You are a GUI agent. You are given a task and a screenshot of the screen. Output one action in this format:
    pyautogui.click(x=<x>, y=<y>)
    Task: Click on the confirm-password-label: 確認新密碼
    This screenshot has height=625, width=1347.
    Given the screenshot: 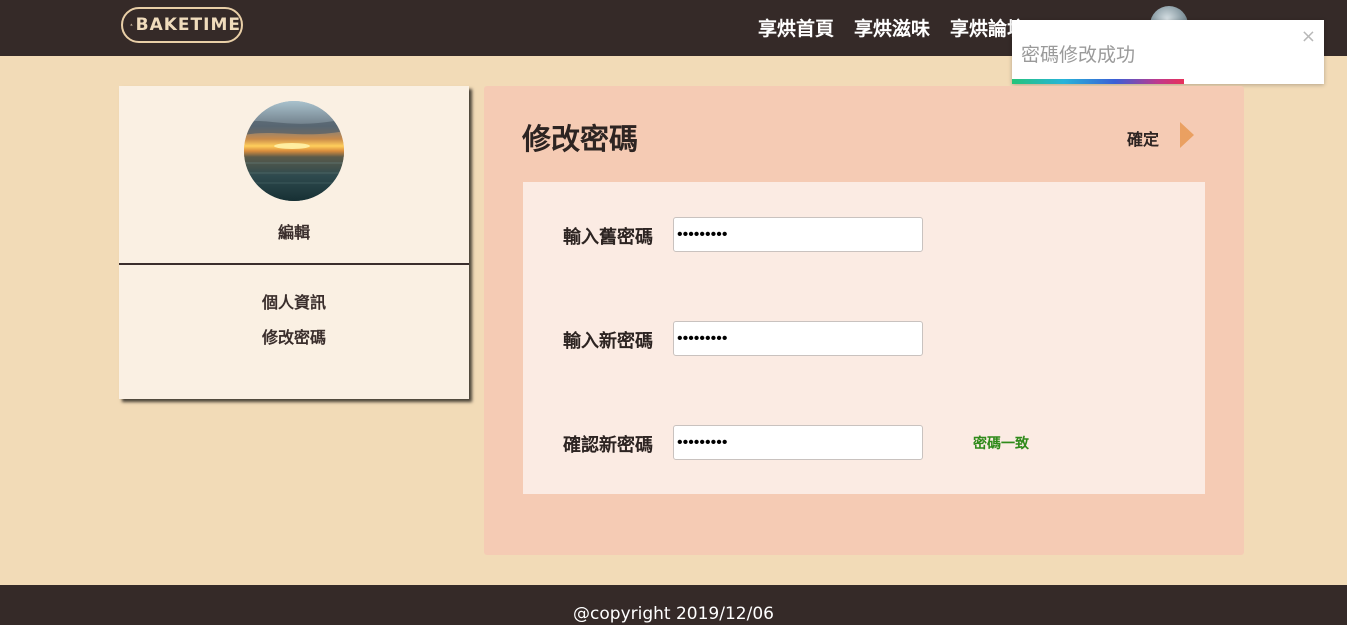 What is the action you would take?
    pyautogui.click(x=608, y=445)
    